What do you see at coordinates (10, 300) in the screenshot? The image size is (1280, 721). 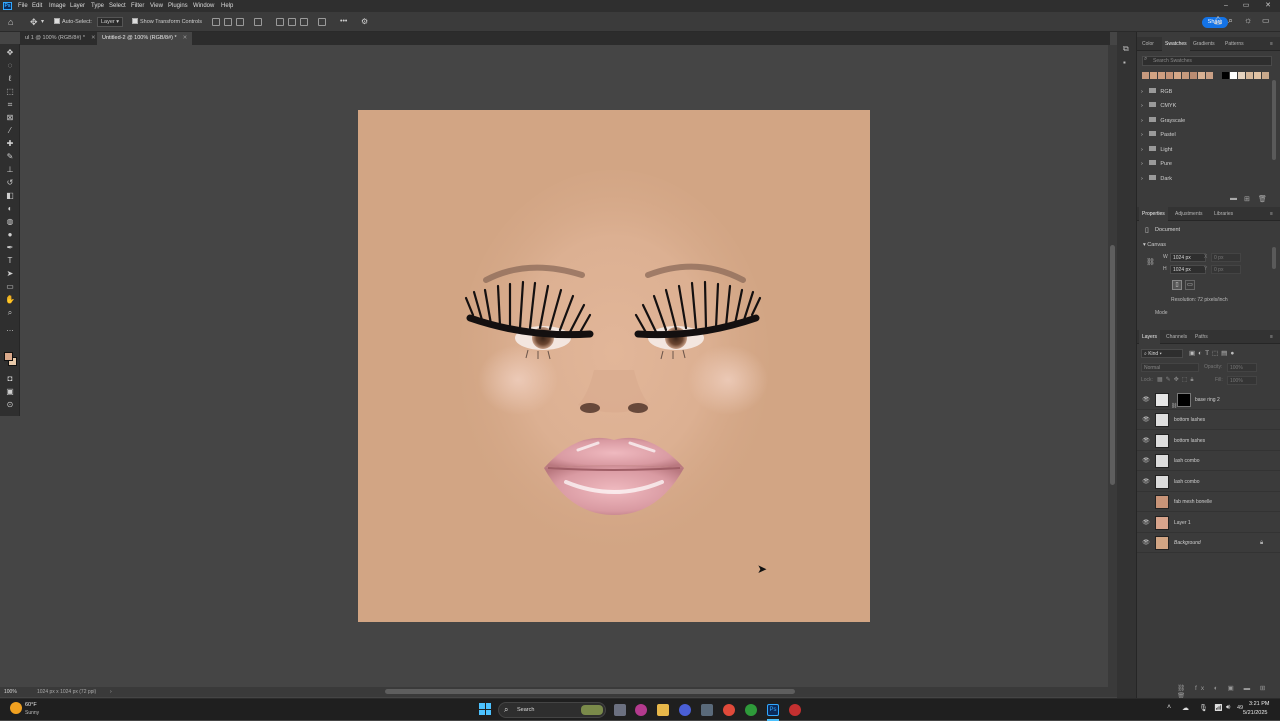 I see `hand-tool-icon: ✋` at bounding box center [10, 300].